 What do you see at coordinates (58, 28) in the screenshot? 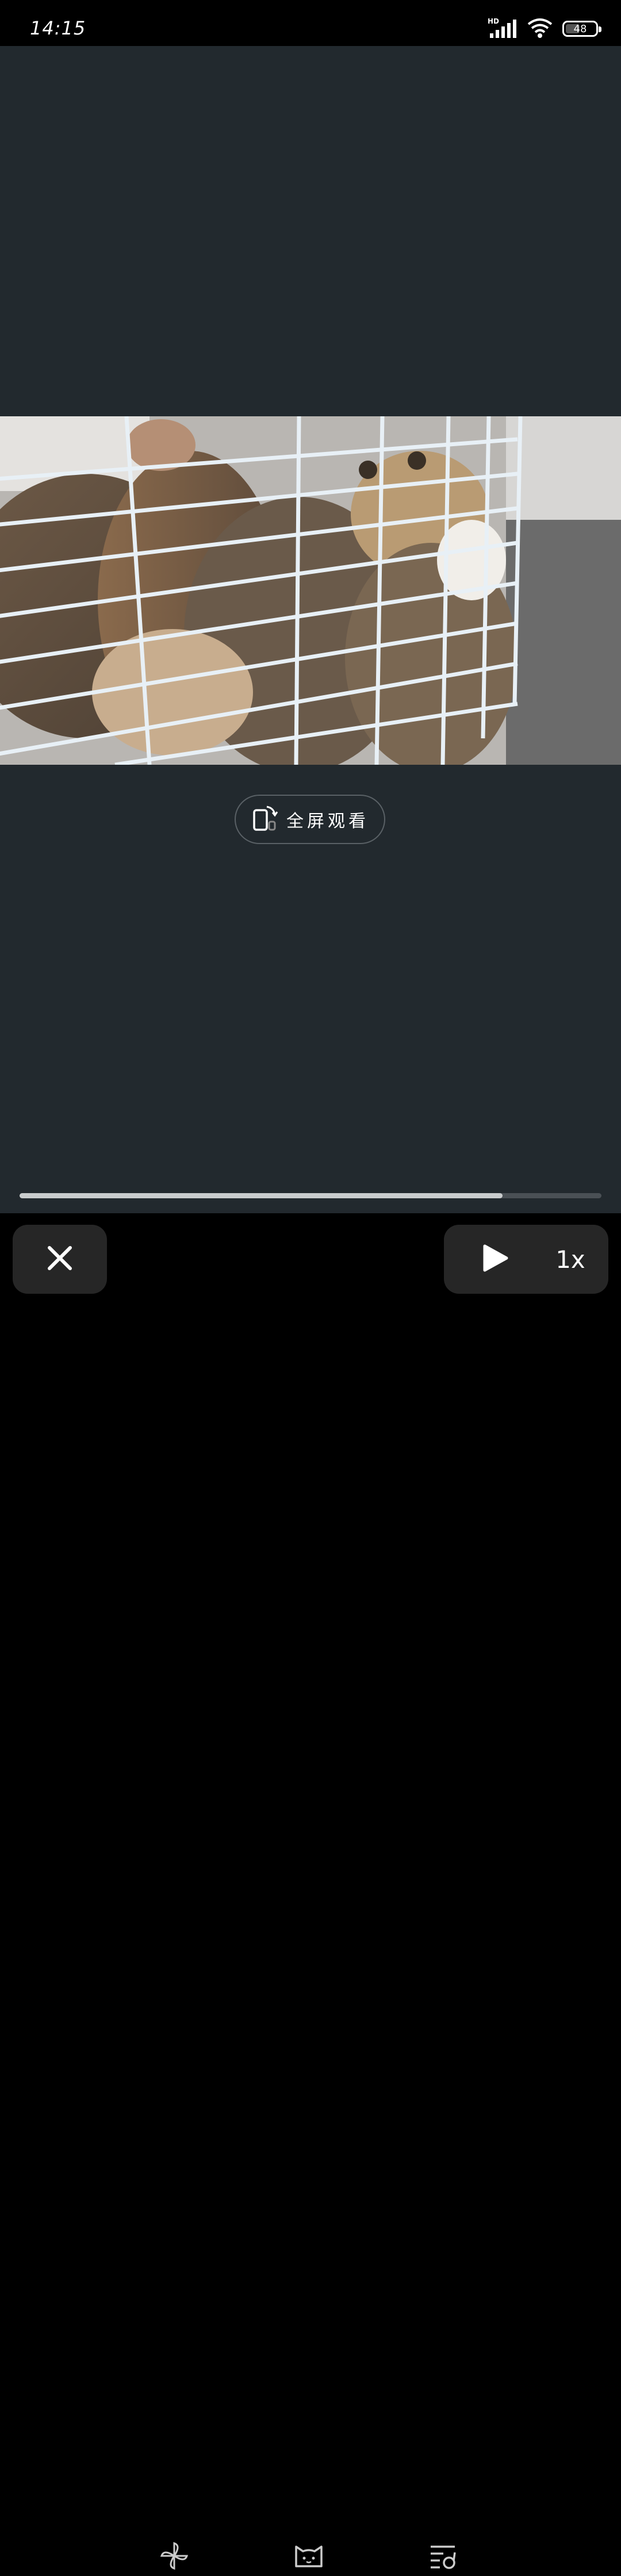
I see `status-time: 14:15` at bounding box center [58, 28].